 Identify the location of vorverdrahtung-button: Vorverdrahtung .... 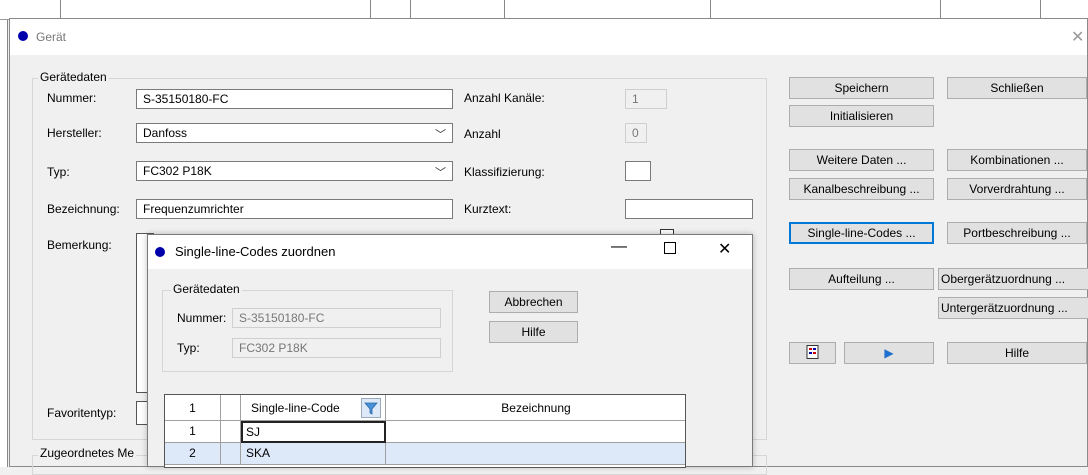
(1017, 189).